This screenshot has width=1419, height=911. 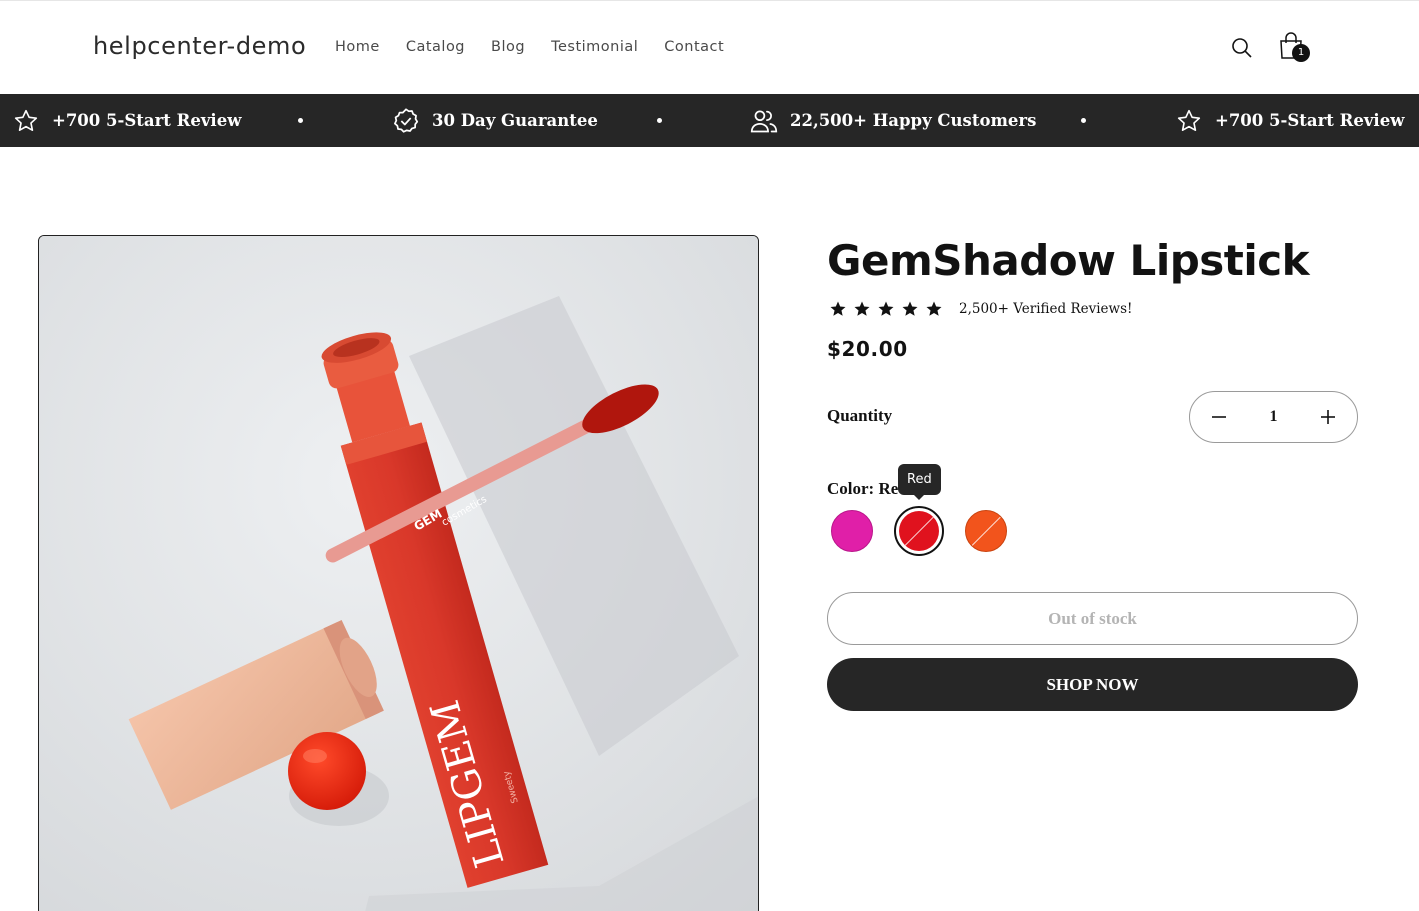 What do you see at coordinates (508, 47) in the screenshot?
I see `nav-blog: Blog` at bounding box center [508, 47].